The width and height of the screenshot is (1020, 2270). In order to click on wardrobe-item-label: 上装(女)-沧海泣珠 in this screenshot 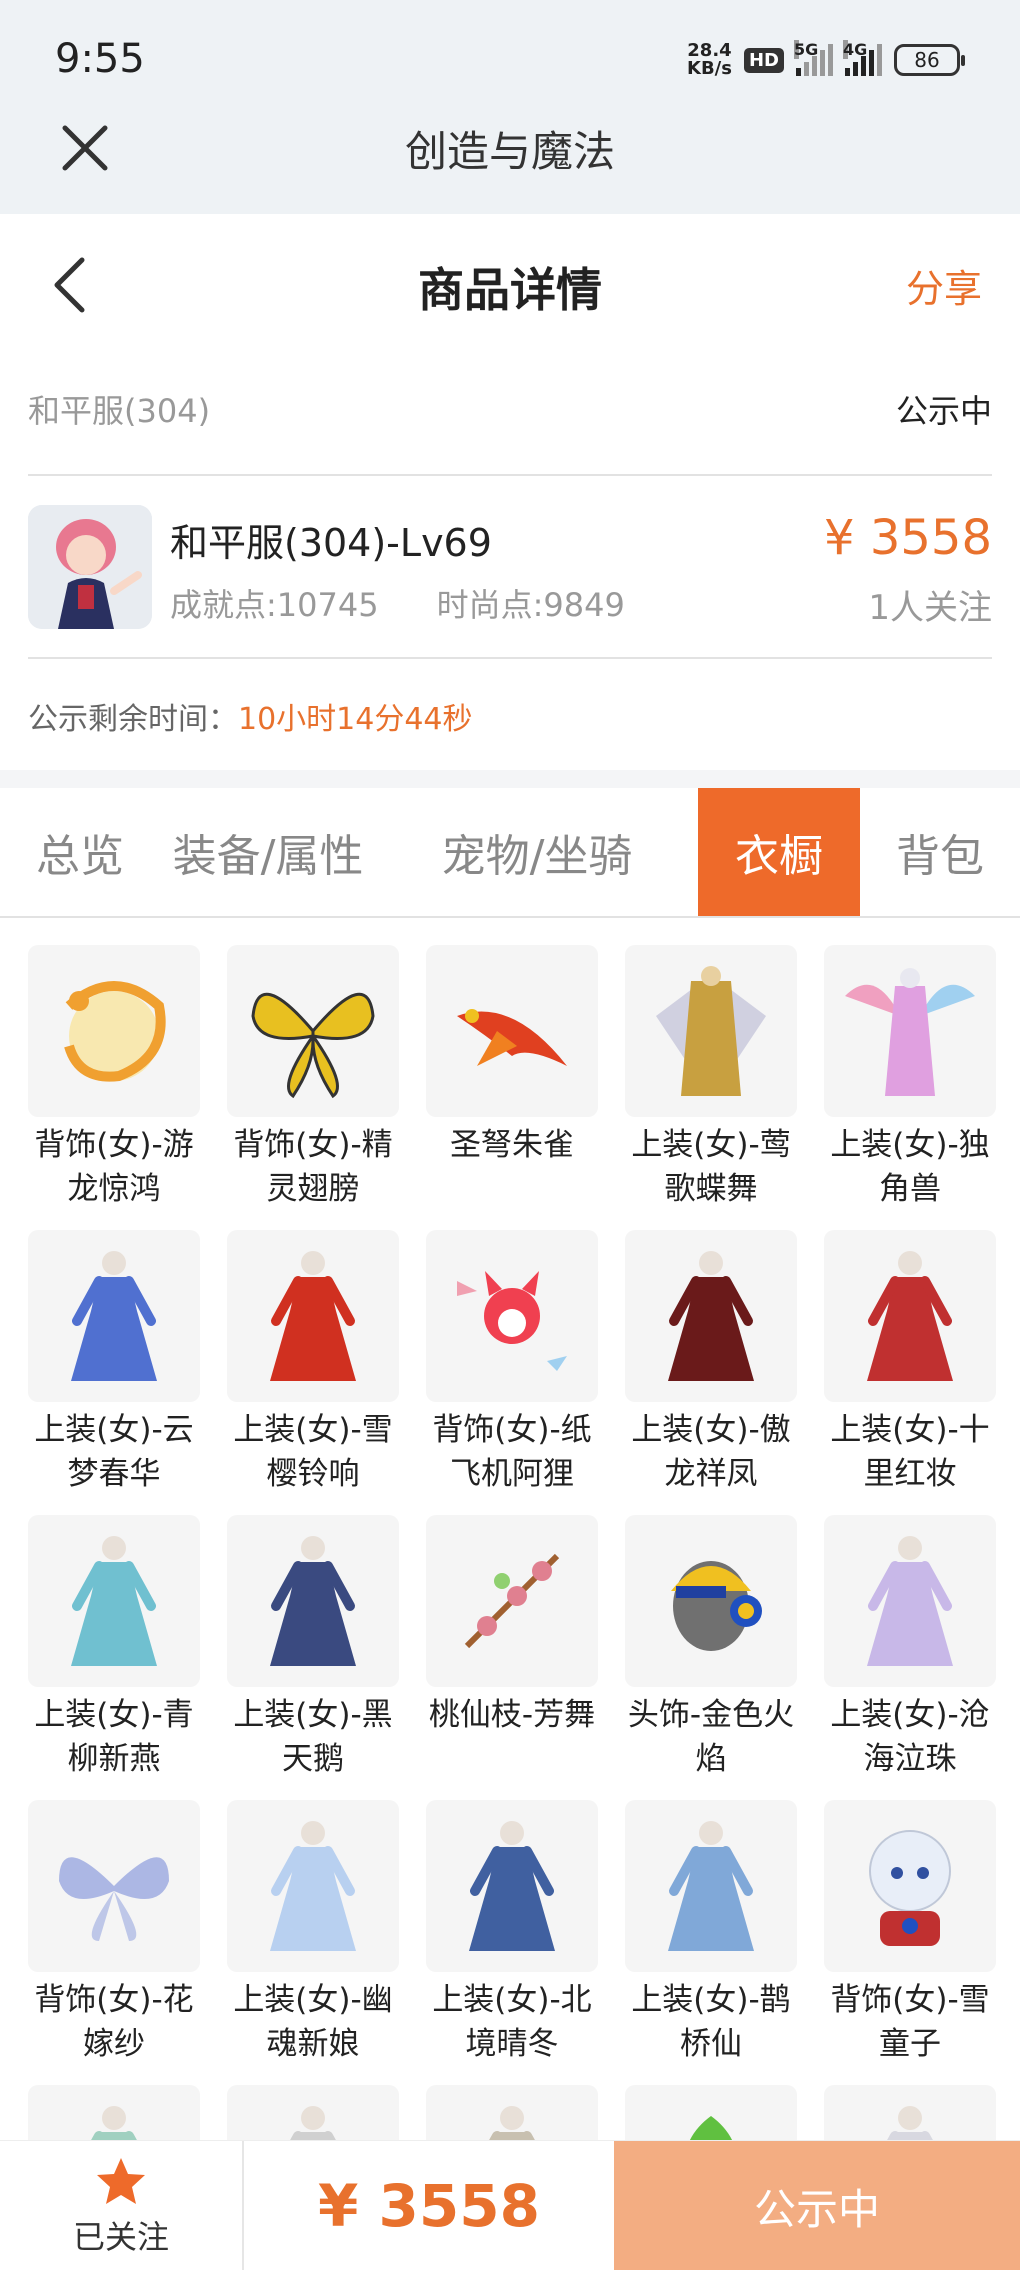, I will do `click(910, 1737)`.